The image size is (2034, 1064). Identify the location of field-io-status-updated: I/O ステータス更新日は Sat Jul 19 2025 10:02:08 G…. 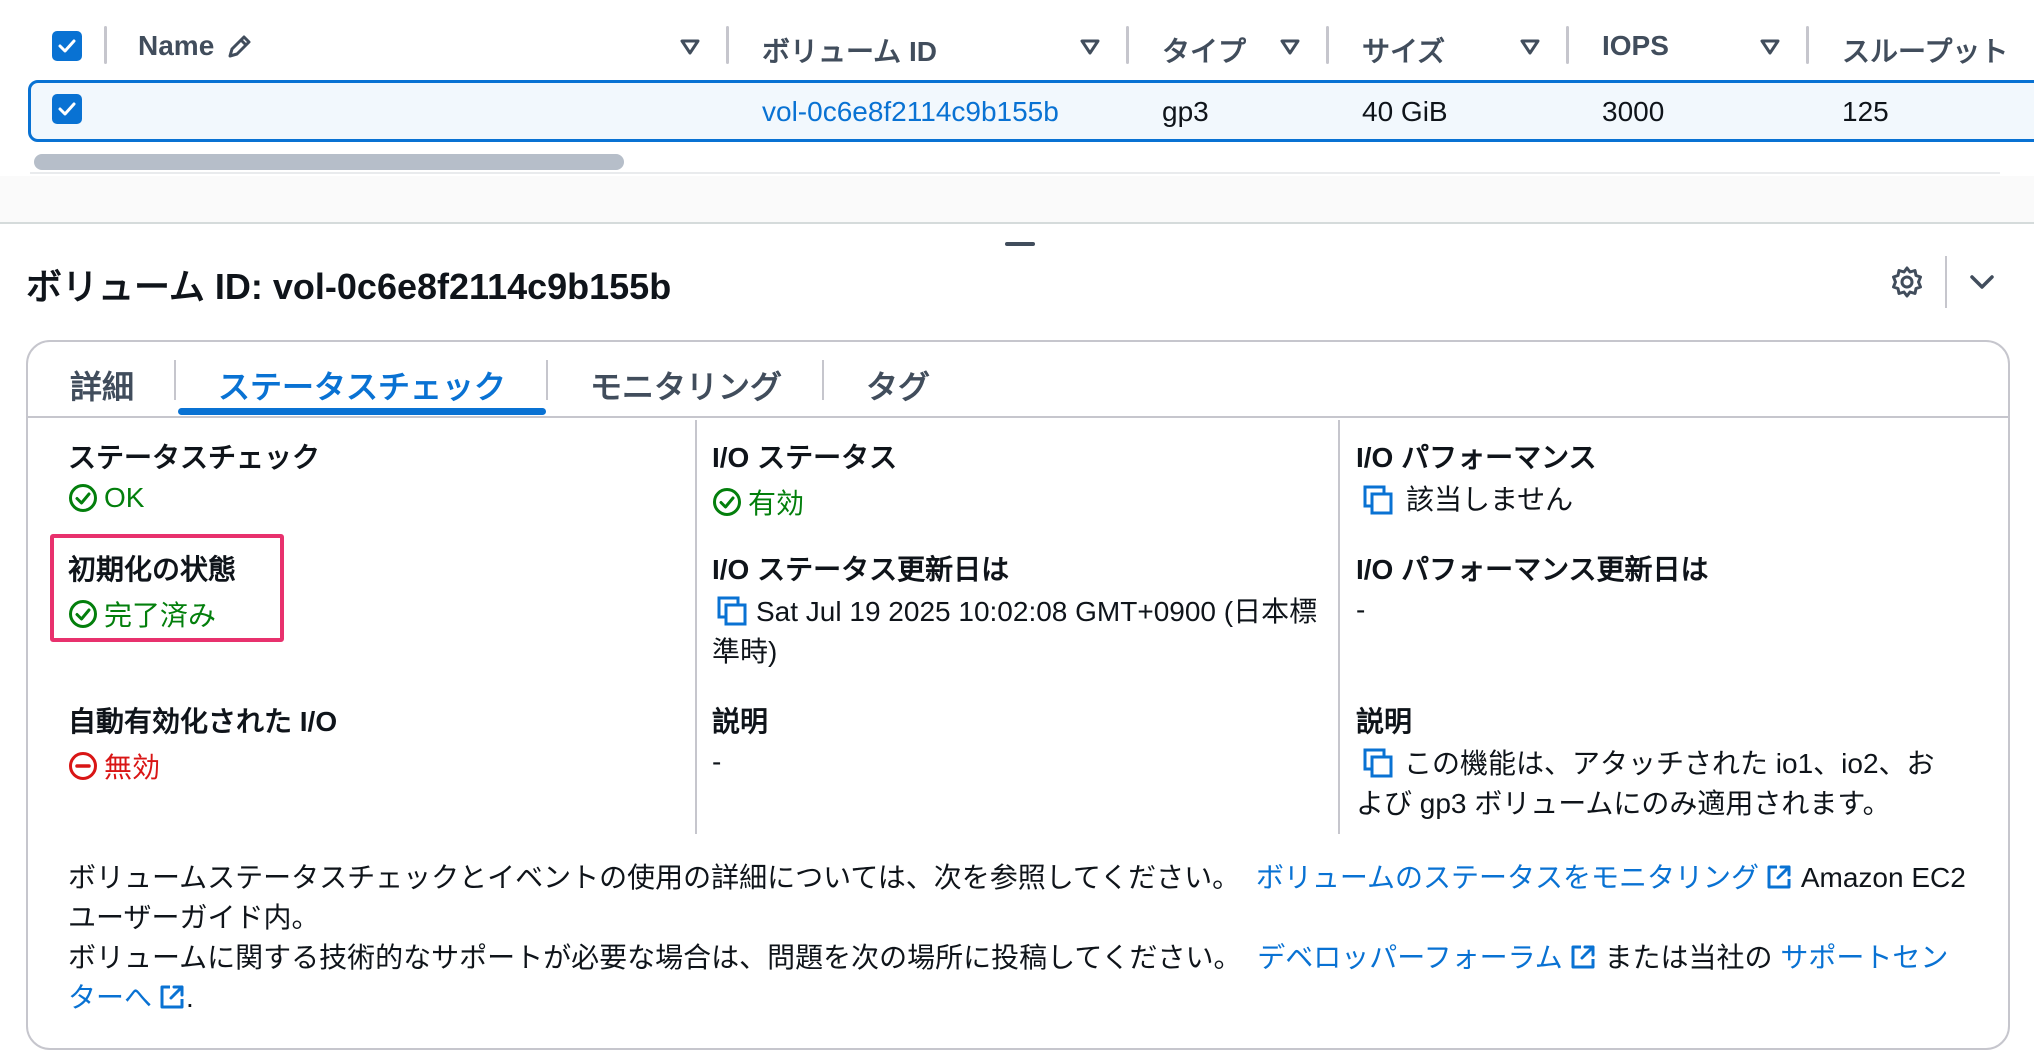
(1017, 610).